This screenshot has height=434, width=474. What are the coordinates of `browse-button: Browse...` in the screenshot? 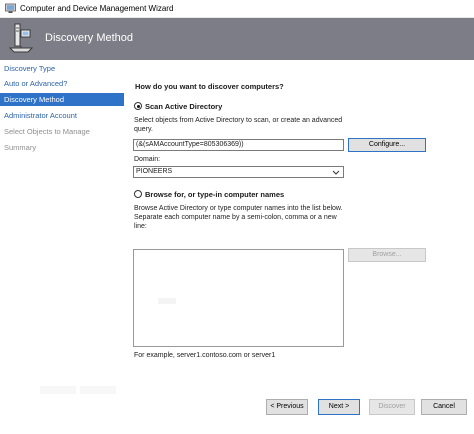 It's located at (387, 255).